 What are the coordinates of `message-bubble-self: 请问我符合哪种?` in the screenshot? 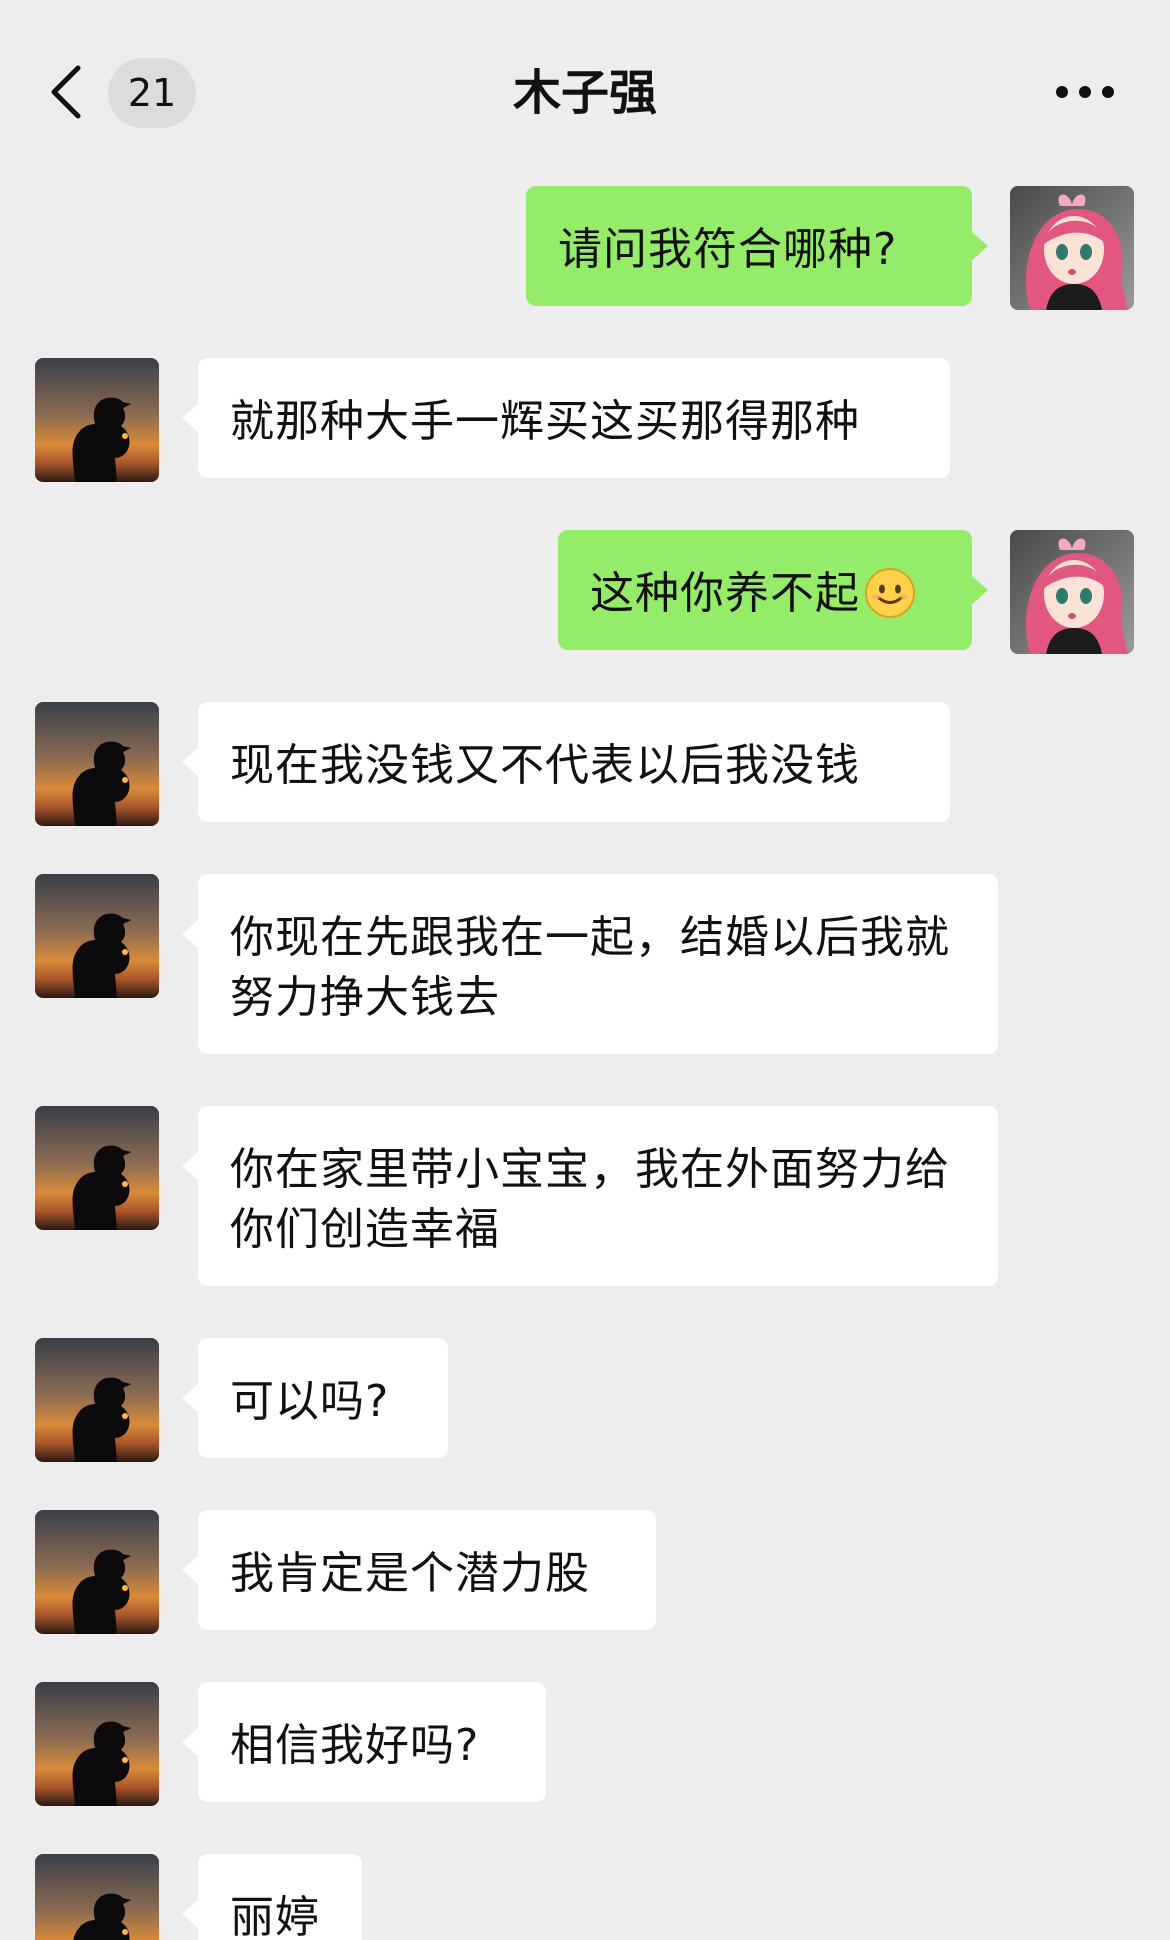 It's located at (757, 246).